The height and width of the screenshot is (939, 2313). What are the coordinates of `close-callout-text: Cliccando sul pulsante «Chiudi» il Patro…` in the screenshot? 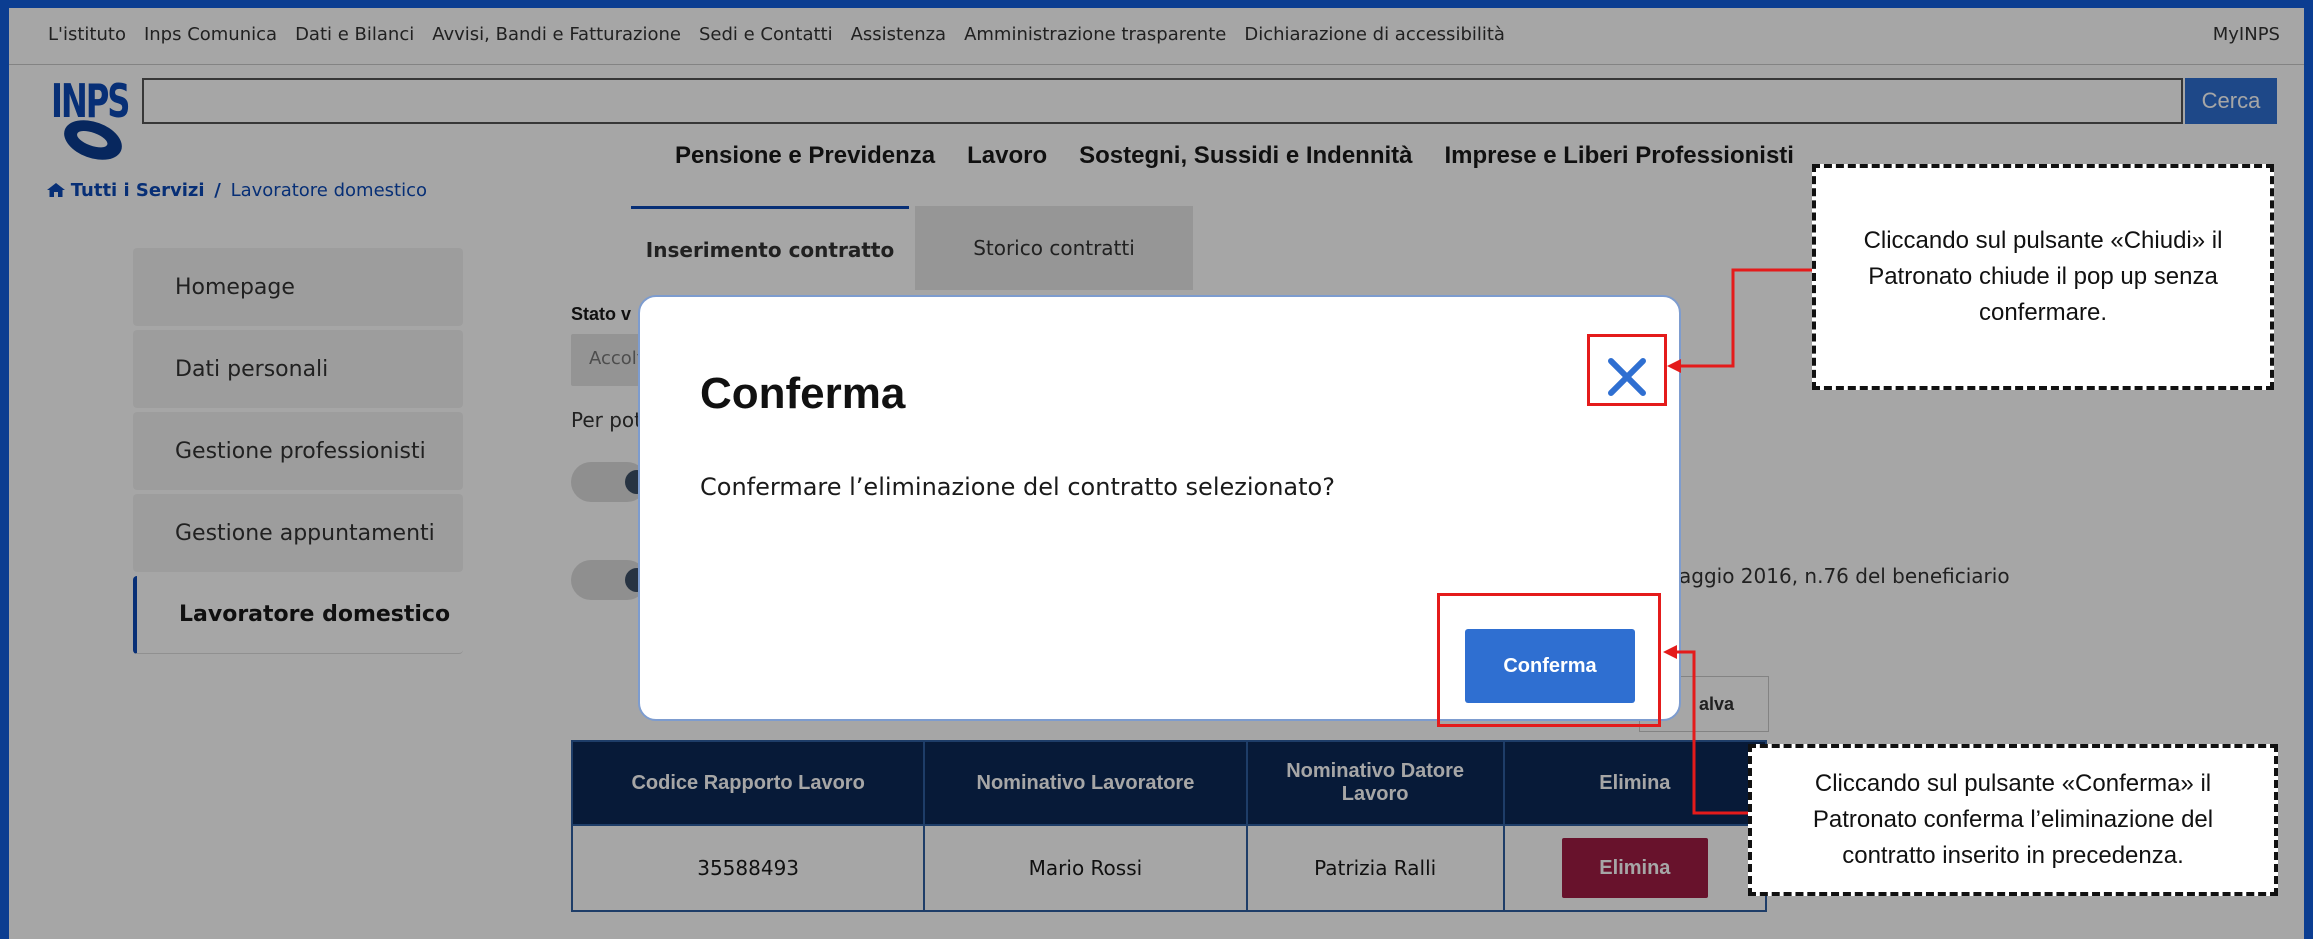 It's located at (2043, 276).